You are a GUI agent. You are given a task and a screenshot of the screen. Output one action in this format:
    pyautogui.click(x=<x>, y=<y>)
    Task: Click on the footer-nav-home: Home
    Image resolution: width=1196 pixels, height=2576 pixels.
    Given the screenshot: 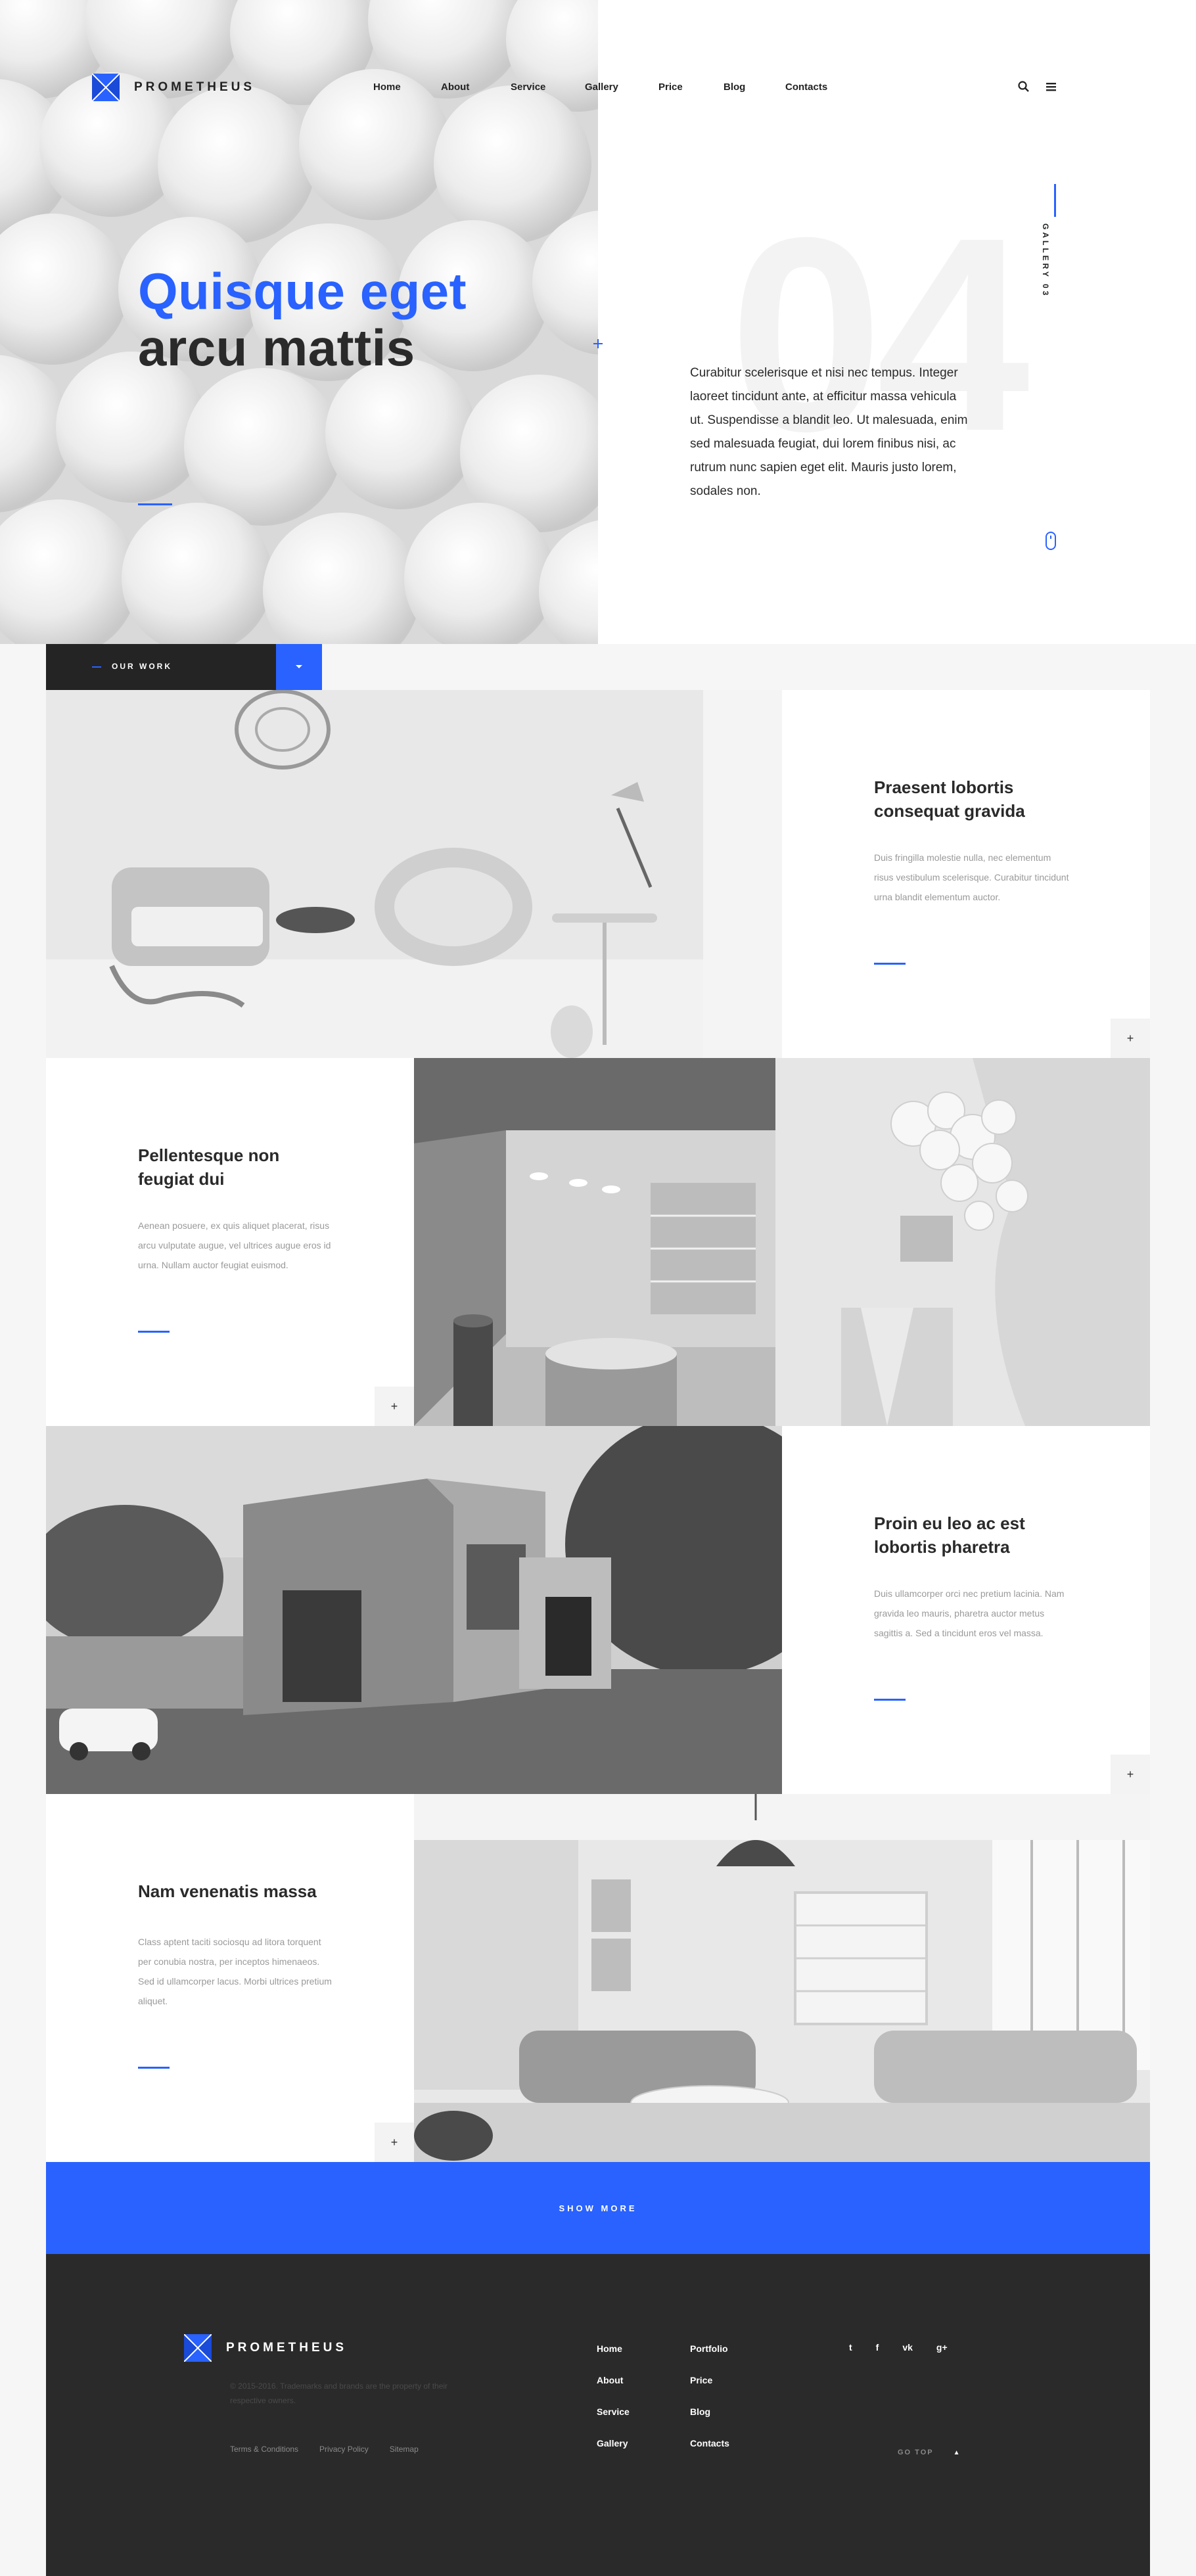 What is the action you would take?
    pyautogui.click(x=614, y=2359)
    